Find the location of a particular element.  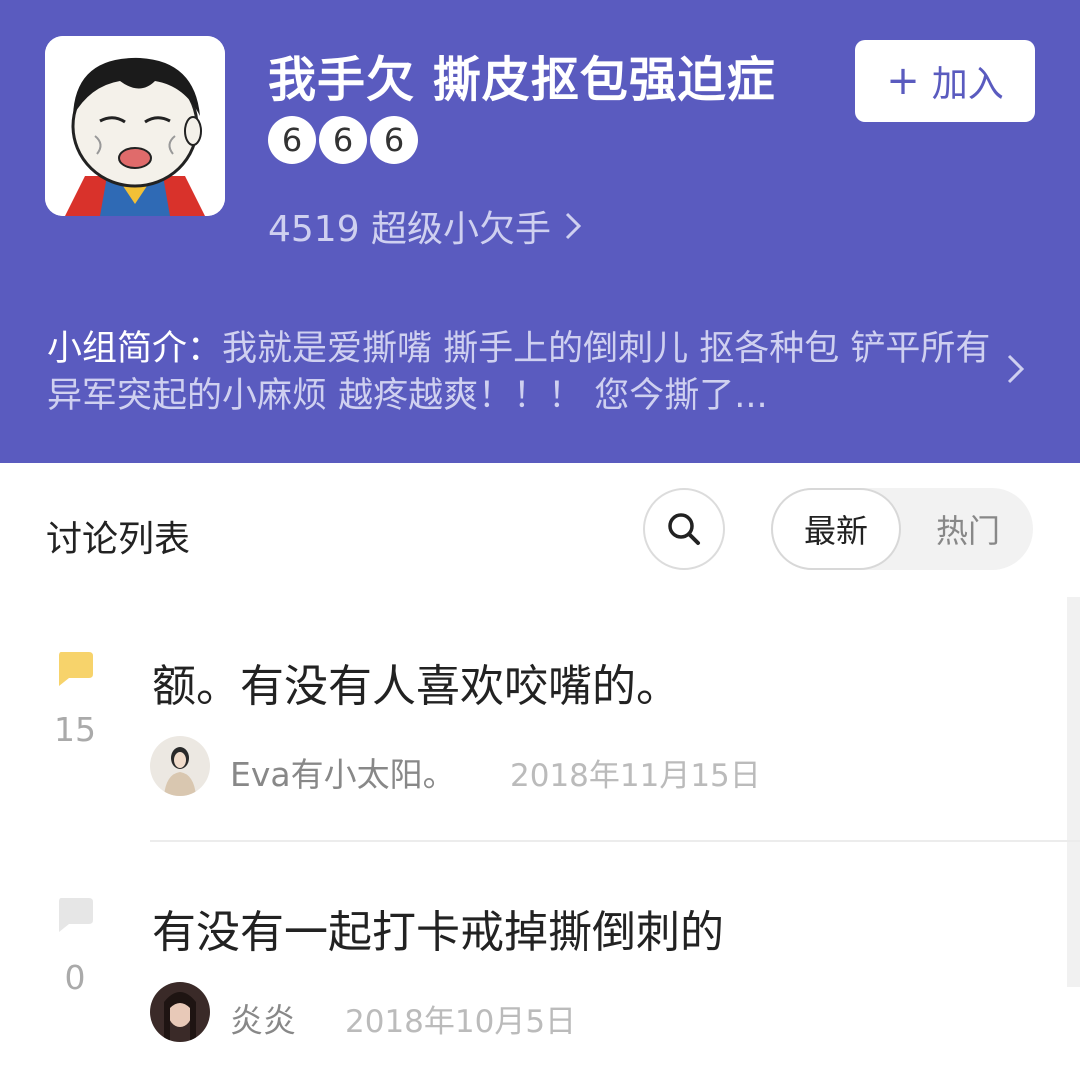

scrollbar is located at coordinates (1073, 792).